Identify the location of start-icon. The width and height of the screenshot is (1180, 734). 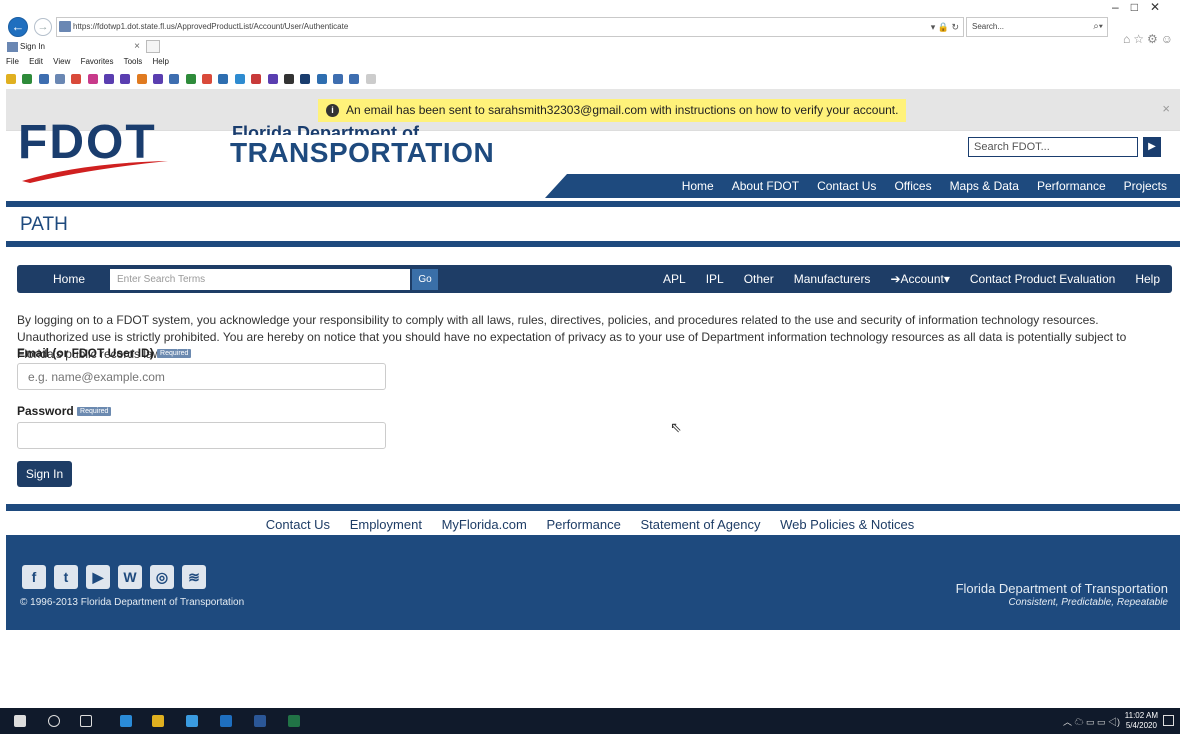
(20, 721).